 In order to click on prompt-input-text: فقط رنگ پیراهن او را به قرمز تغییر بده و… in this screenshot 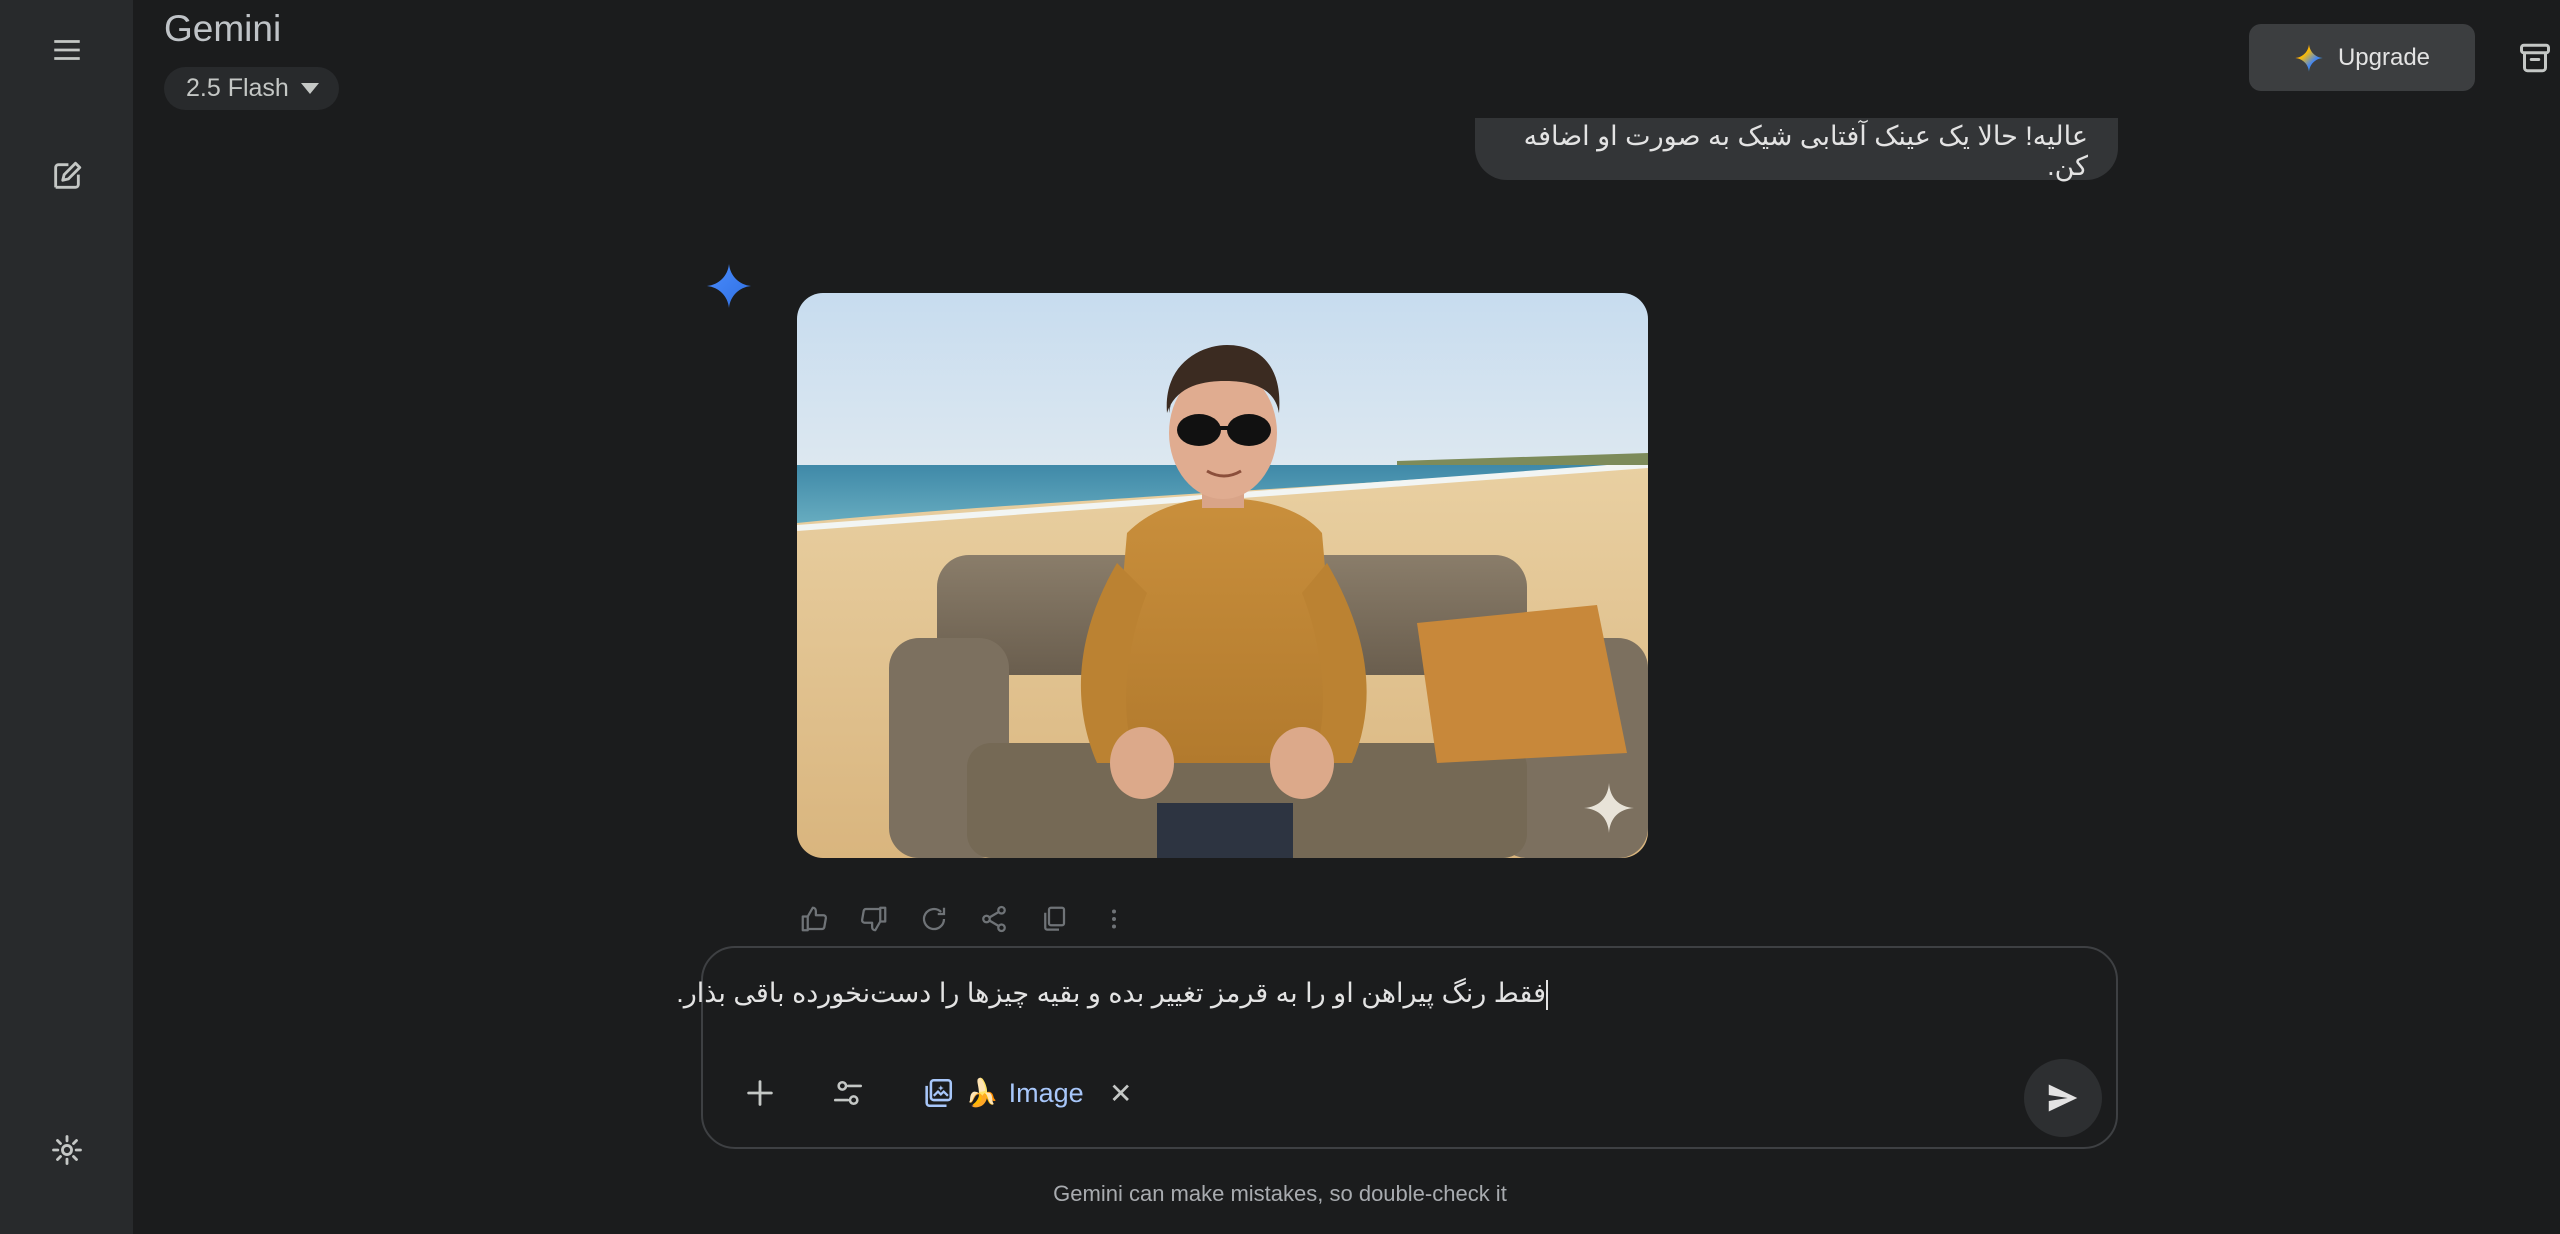, I will do `click(1111, 993)`.